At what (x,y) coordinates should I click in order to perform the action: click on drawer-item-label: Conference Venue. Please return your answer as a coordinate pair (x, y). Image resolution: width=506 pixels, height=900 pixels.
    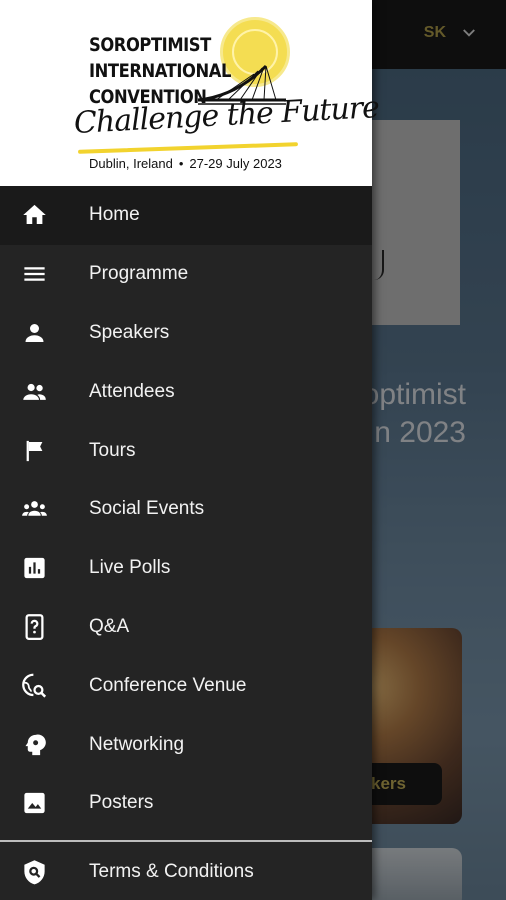
    Looking at the image, I should click on (168, 685).